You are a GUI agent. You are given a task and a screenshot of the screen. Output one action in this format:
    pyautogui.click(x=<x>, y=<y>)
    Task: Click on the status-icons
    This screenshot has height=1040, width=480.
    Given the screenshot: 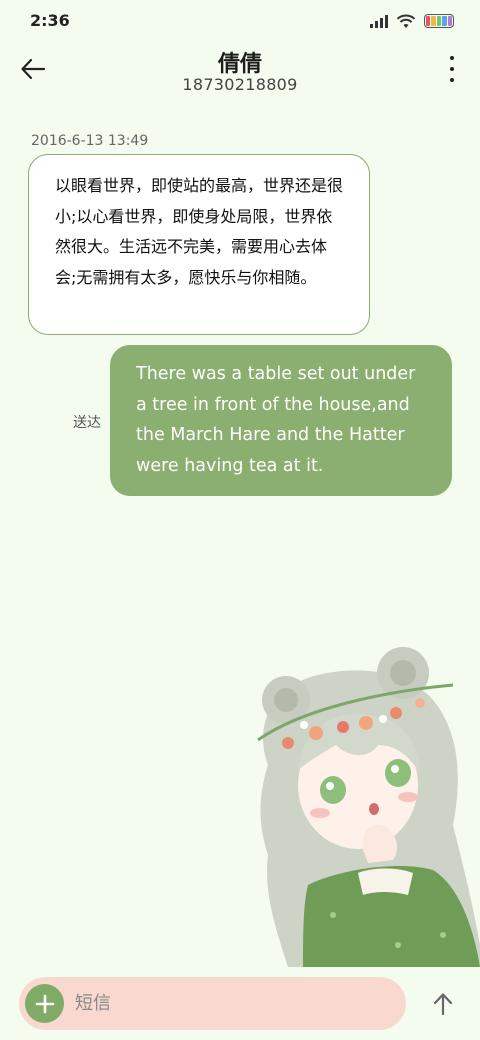 What is the action you would take?
    pyautogui.click(x=412, y=21)
    